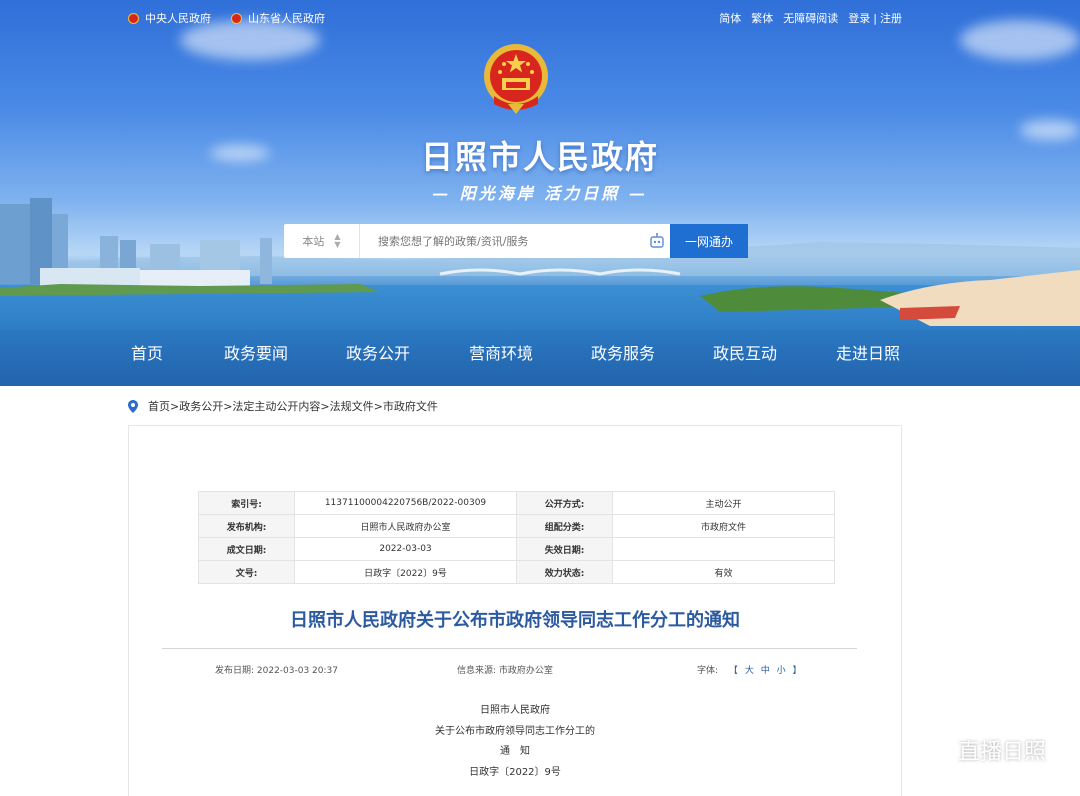 The image size is (1080, 796). I want to click on nav-item-home: 首页, so click(147, 352).